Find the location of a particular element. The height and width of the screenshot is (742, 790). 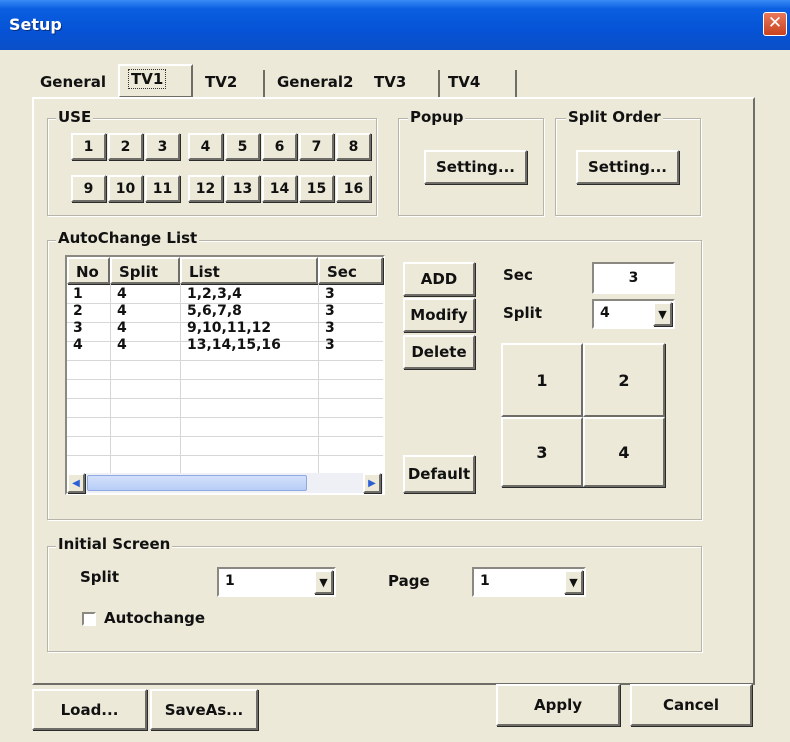

use-channel-button: 10 is located at coordinates (125, 188).